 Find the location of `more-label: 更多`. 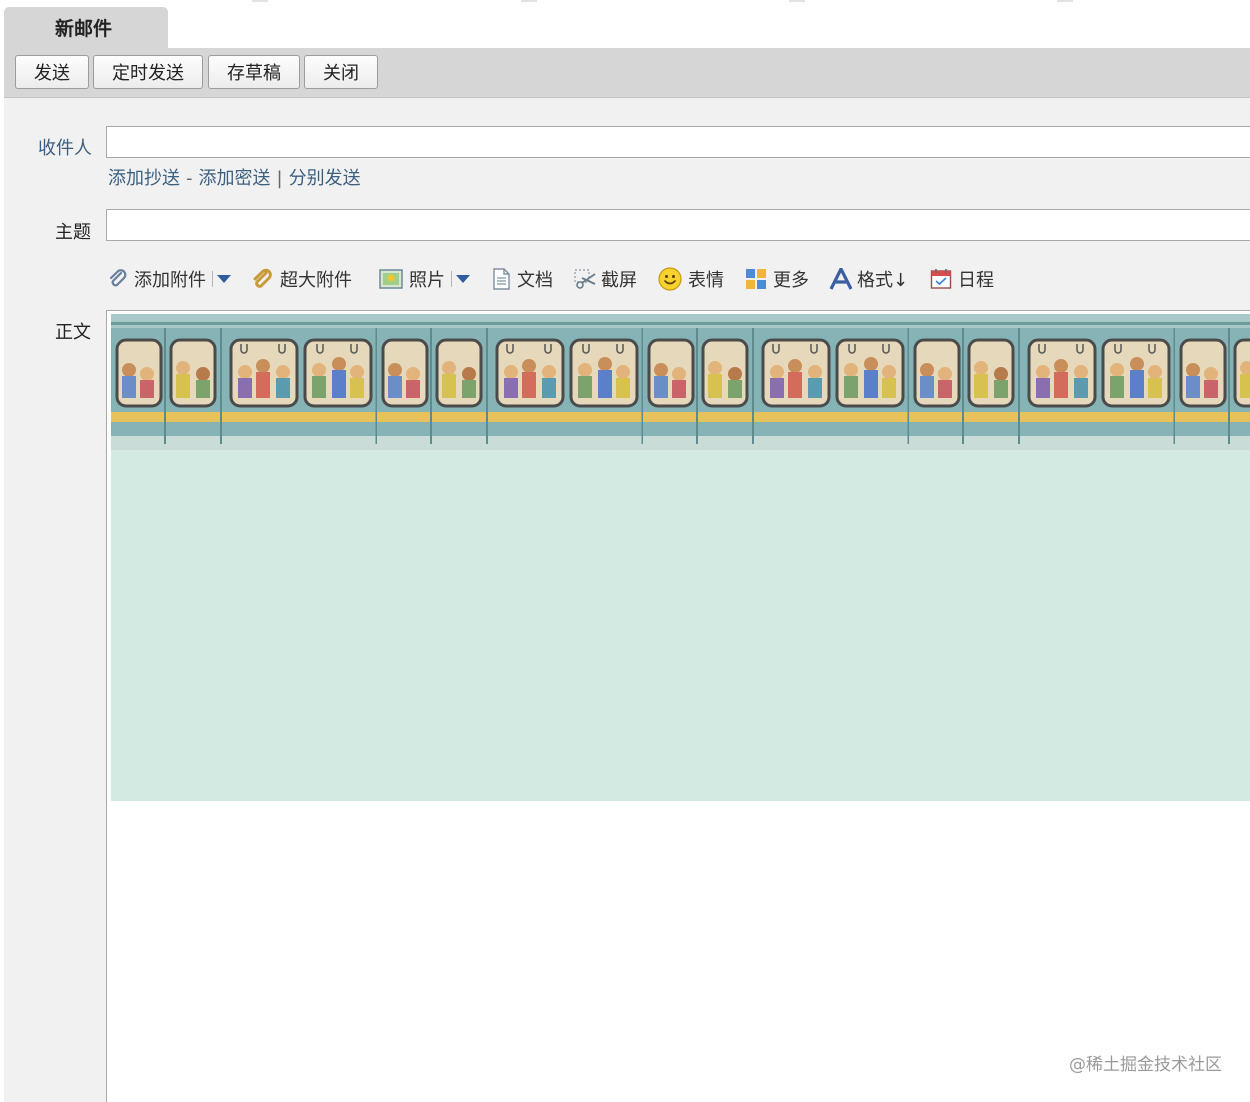

more-label: 更多 is located at coordinates (791, 280).